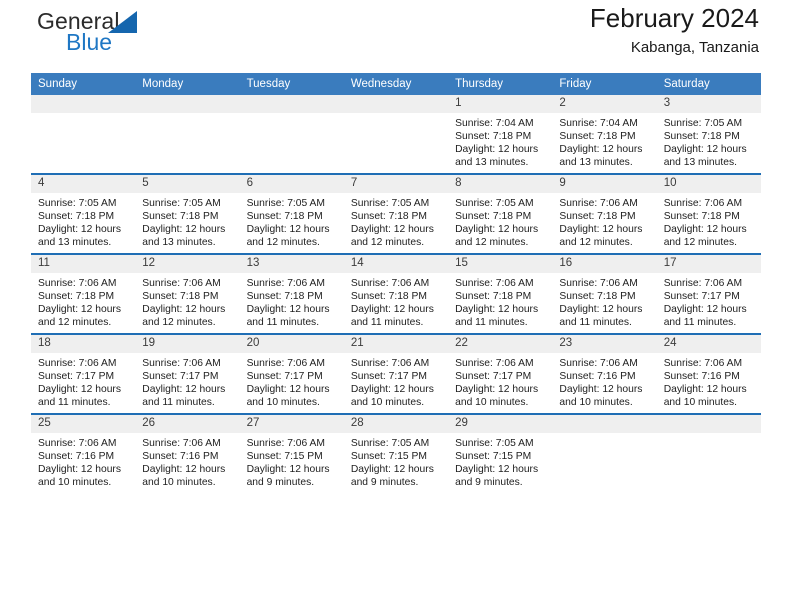 The width and height of the screenshot is (792, 612). What do you see at coordinates (500, 424) in the screenshot?
I see `day-number: 29` at bounding box center [500, 424].